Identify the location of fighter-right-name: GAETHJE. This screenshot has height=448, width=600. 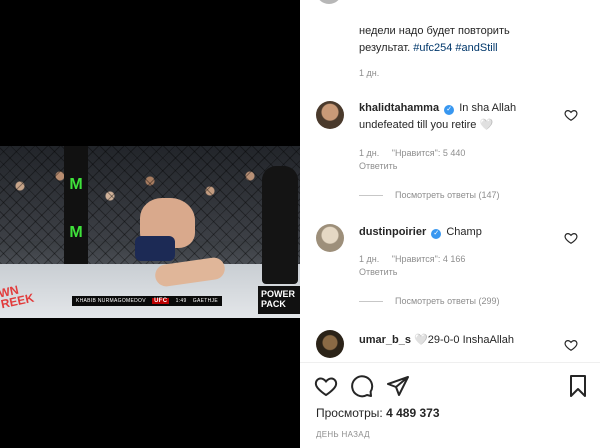
(205, 301).